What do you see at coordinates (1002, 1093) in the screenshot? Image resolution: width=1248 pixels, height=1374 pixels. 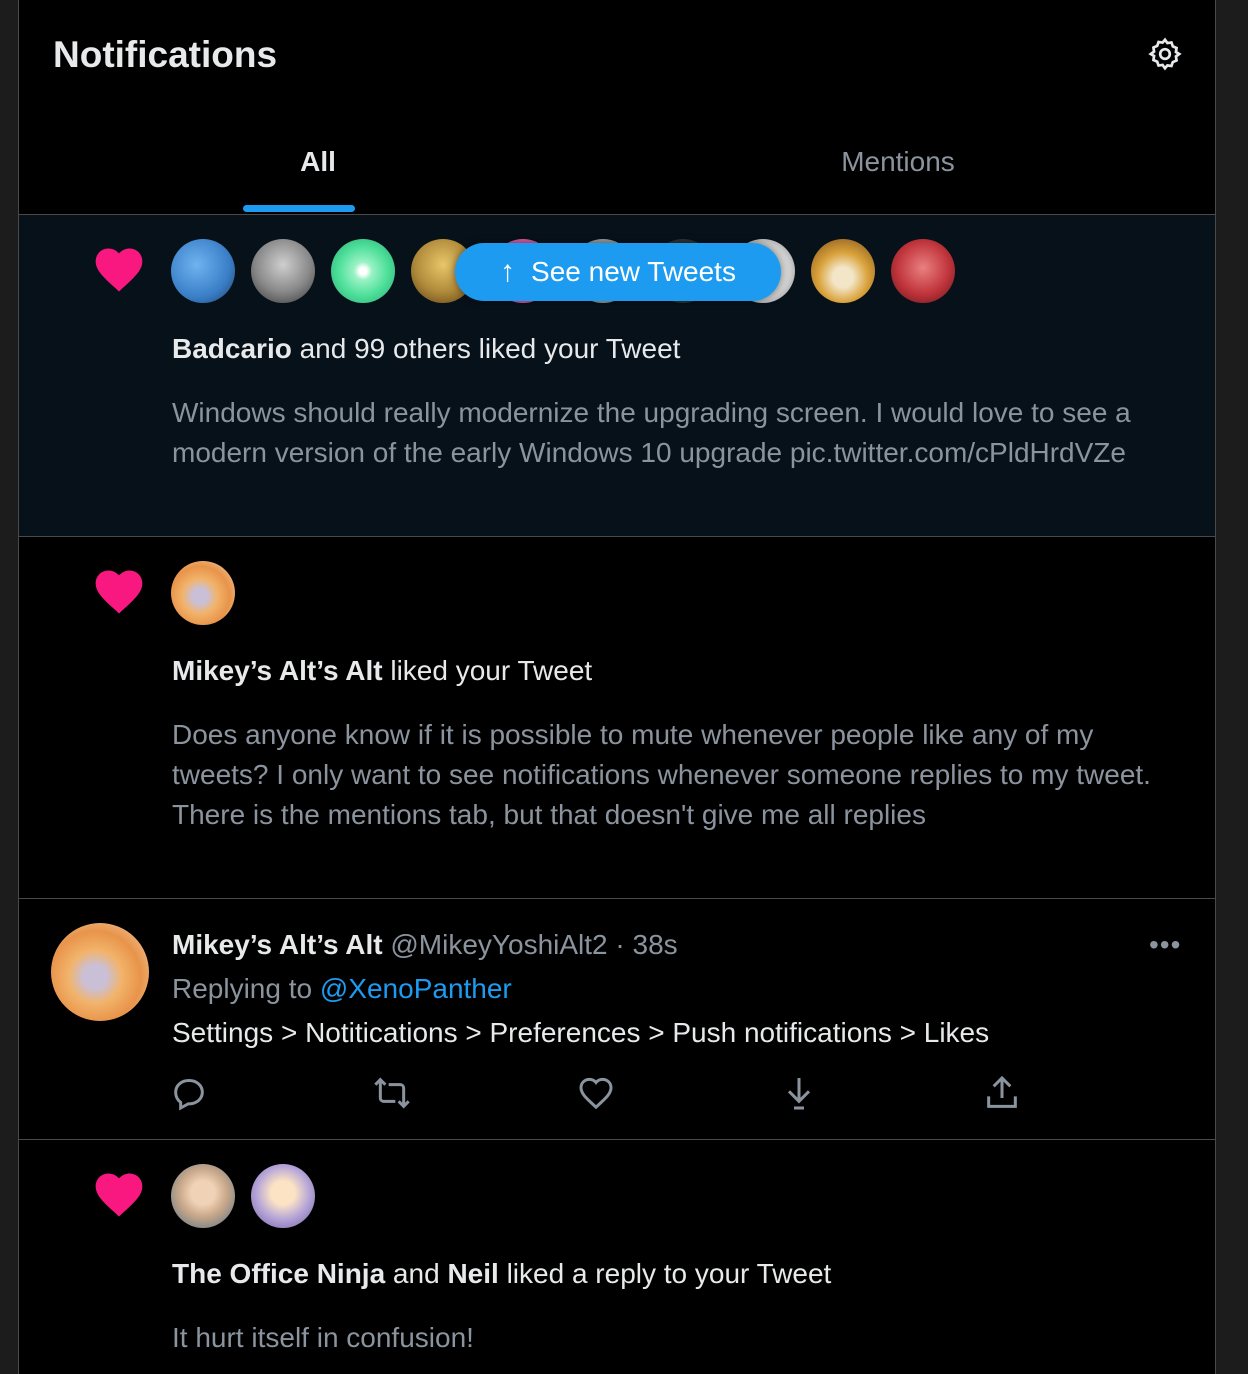 I see `share-icon` at bounding box center [1002, 1093].